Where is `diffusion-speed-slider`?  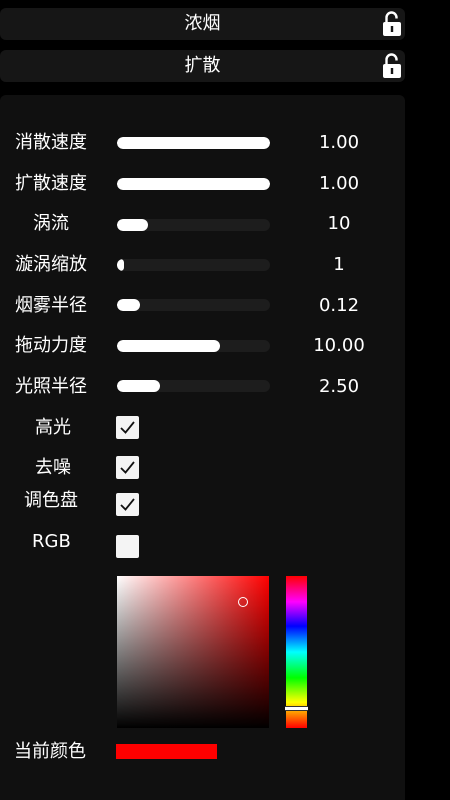 diffusion-speed-slider is located at coordinates (193, 184).